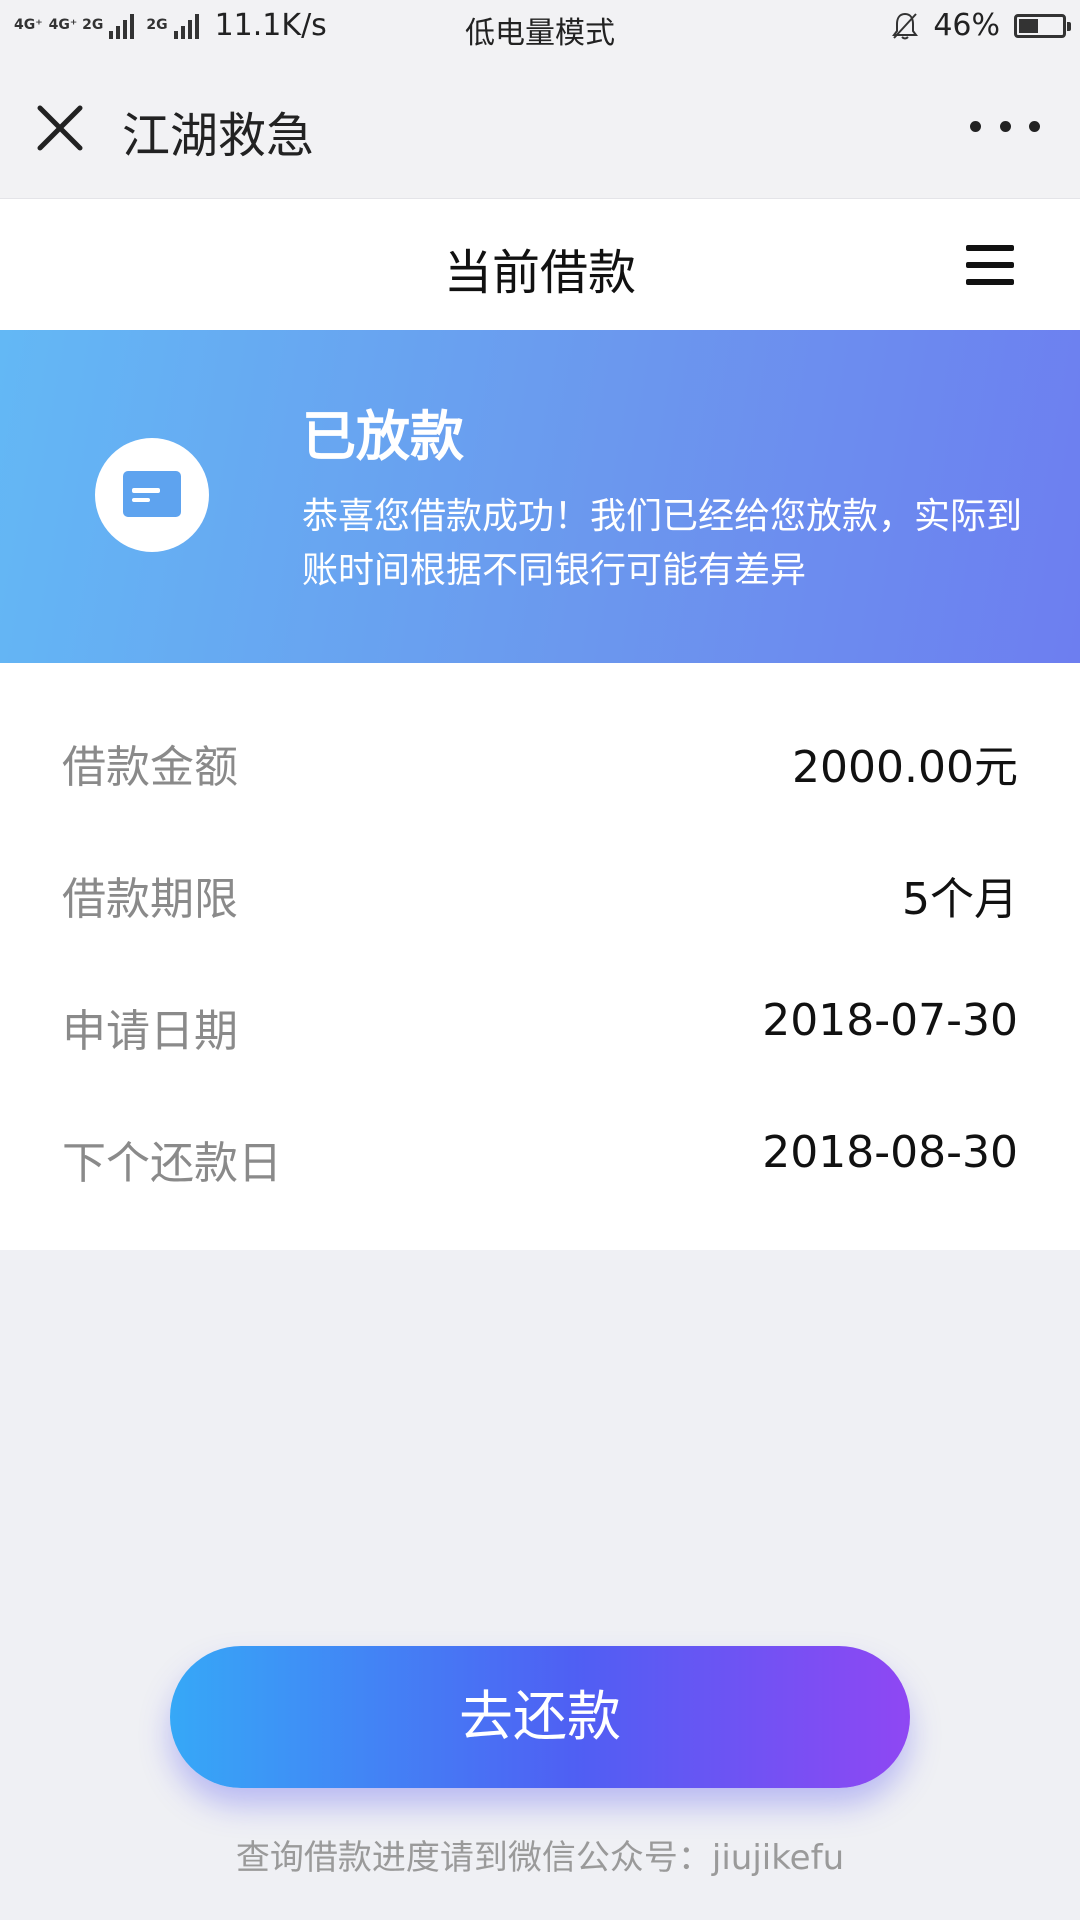 This screenshot has height=1920, width=1080. Describe the element at coordinates (662, 543) in the screenshot. I see `status-message: 恭喜您借款成功！我们已经给您放款，实际到账时间根据不同银行可能有差异` at that location.